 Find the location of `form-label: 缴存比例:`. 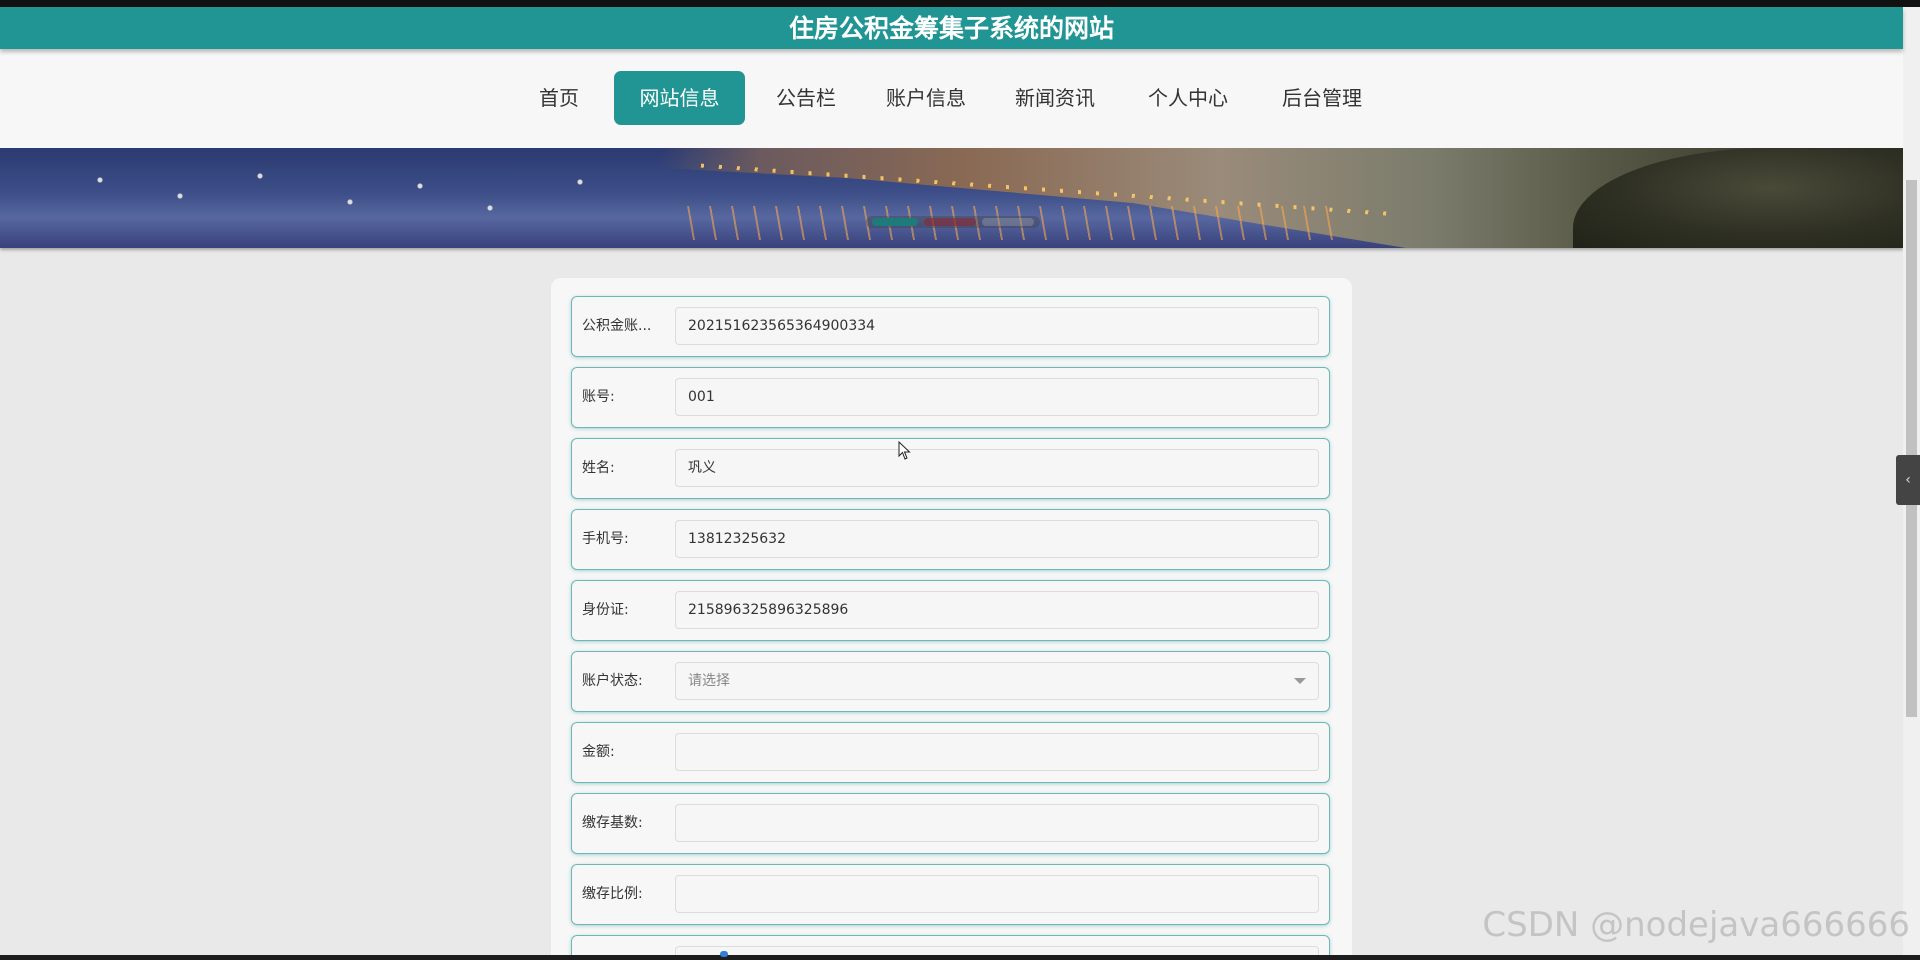

form-label: 缴存比例: is located at coordinates (612, 894).